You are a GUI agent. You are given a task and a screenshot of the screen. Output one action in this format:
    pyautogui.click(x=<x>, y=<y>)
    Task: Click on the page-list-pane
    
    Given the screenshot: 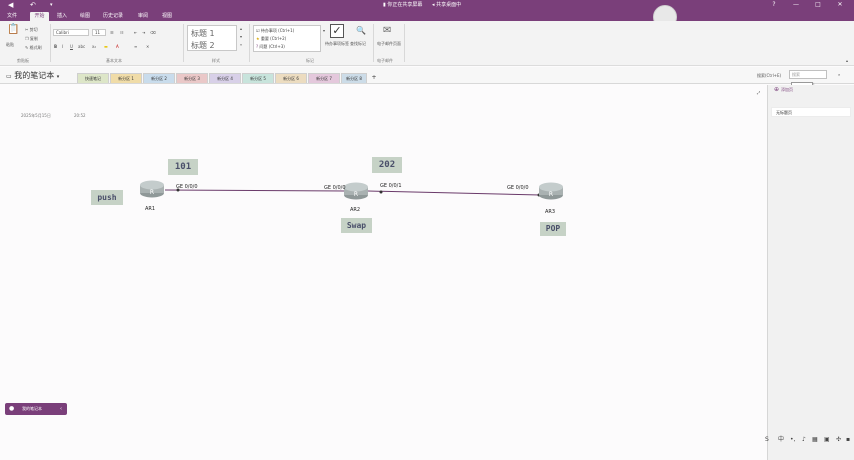 What is the action you would take?
    pyautogui.click(x=810, y=272)
    